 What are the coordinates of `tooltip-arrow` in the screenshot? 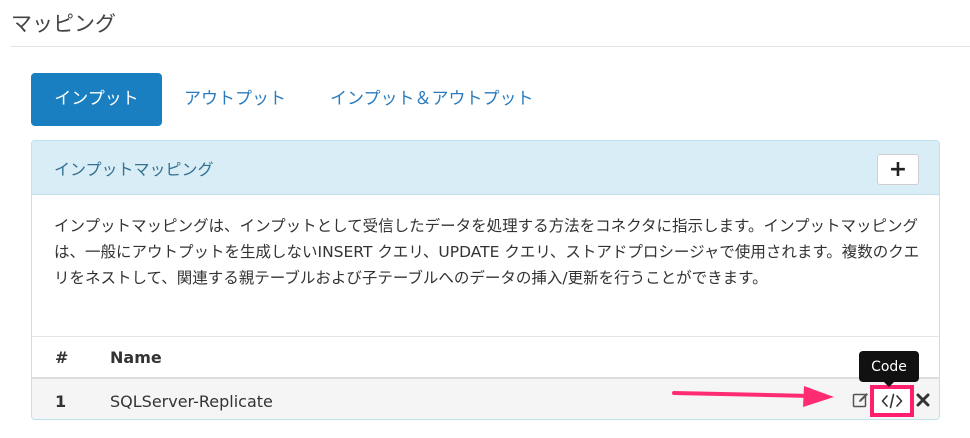 It's located at (889, 384).